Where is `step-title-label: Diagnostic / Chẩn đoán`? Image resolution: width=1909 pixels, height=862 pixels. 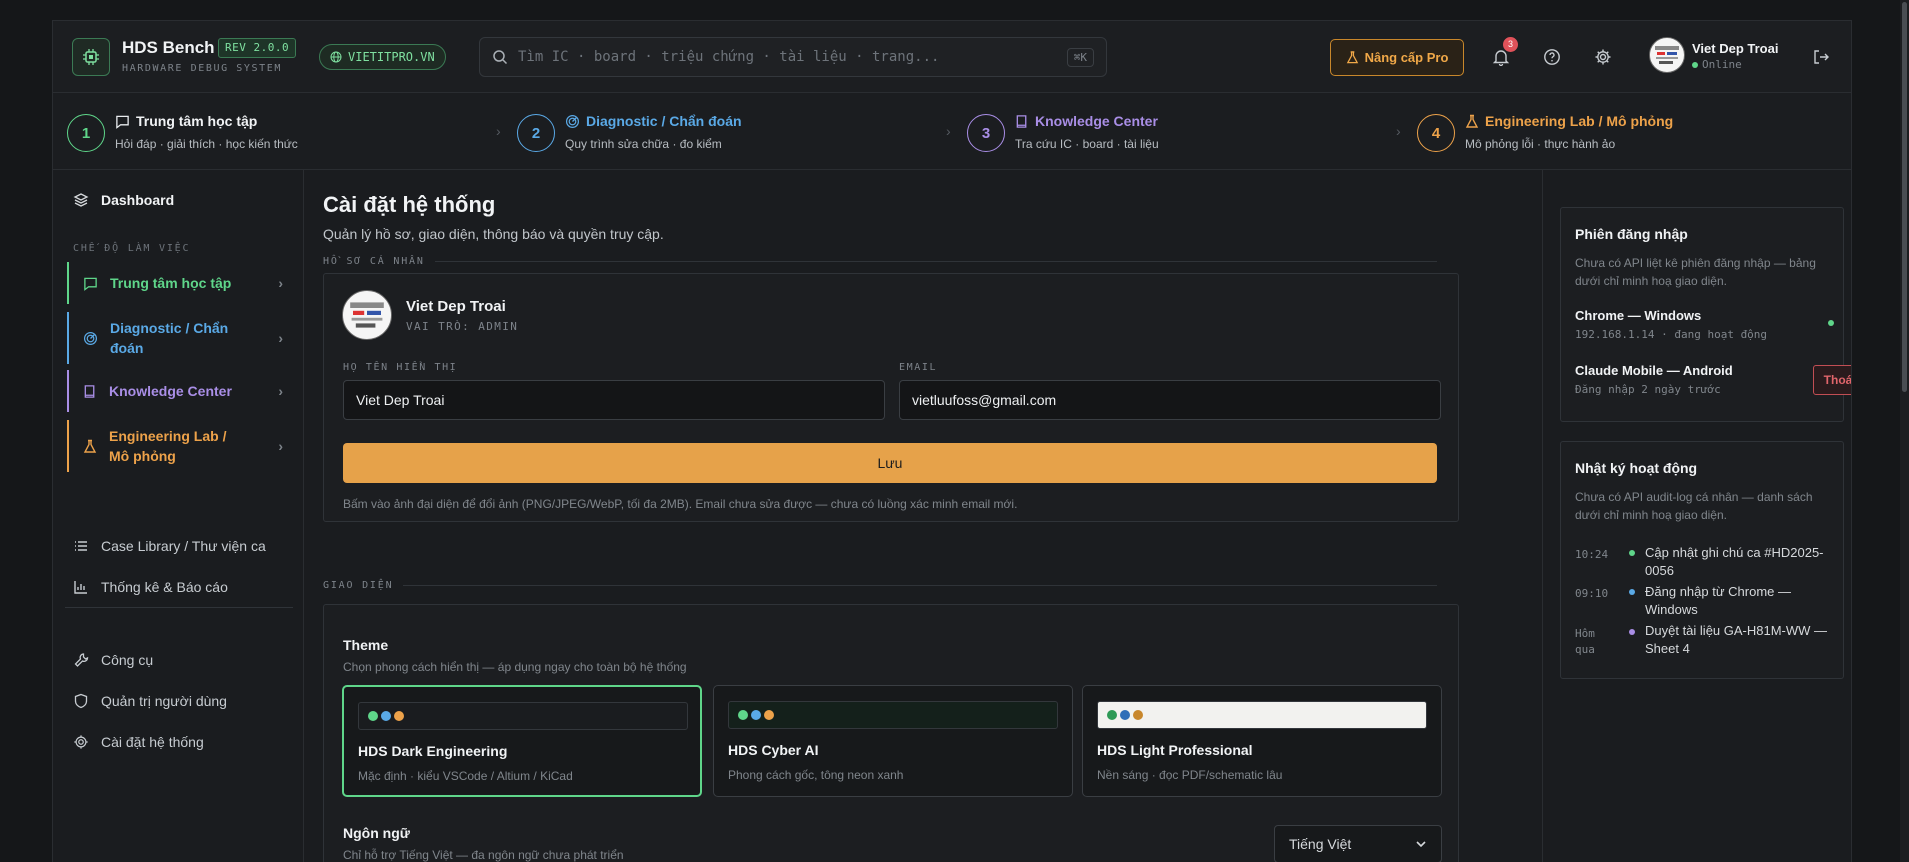 step-title-label: Diagnostic / Chẩn đoán is located at coordinates (664, 121).